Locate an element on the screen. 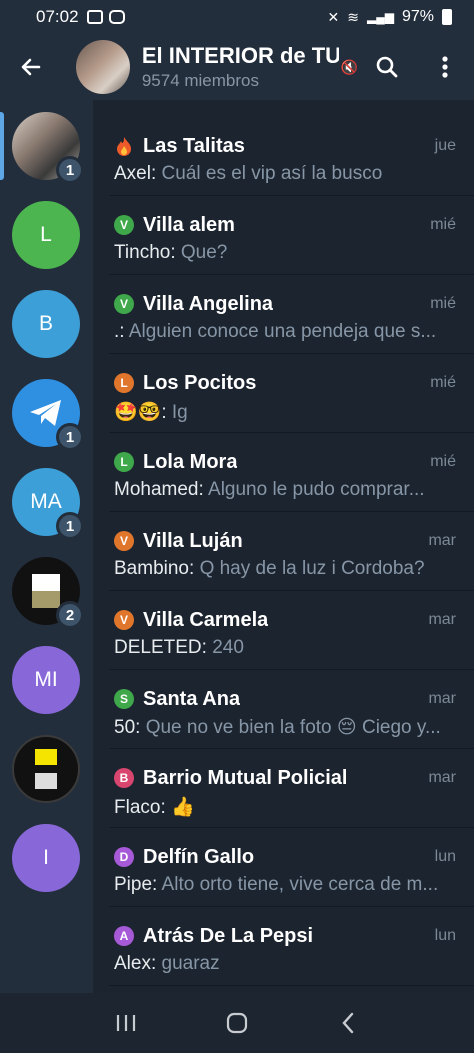 Image resolution: width=474 pixels, height=1053 pixels. header-titles: El INTERIOR de TUC 9574 miembros is located at coordinates (240, 67).